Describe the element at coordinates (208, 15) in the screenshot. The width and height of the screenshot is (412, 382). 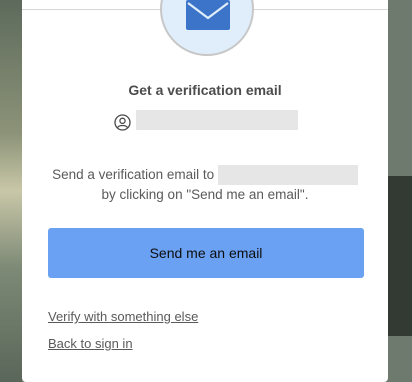
I see `mail-envelope-icon` at that location.